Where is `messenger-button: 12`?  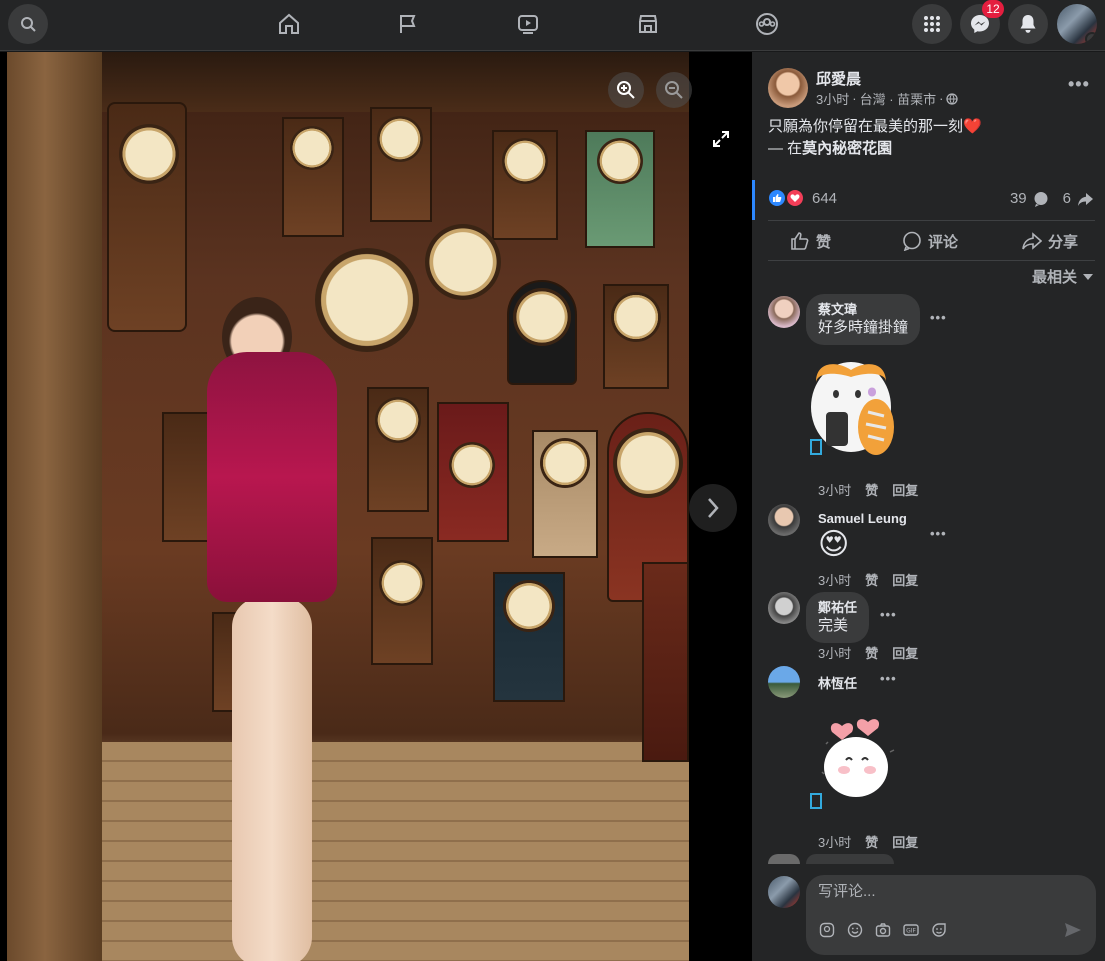
messenger-button: 12 is located at coordinates (982, 22).